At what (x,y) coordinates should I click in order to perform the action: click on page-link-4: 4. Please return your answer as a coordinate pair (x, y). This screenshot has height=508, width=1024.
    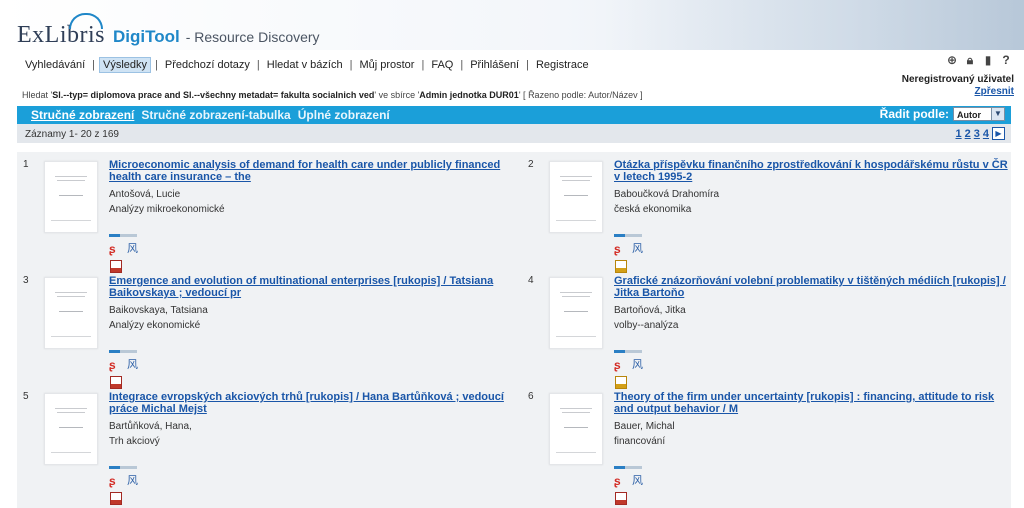
    Looking at the image, I should click on (986, 134).